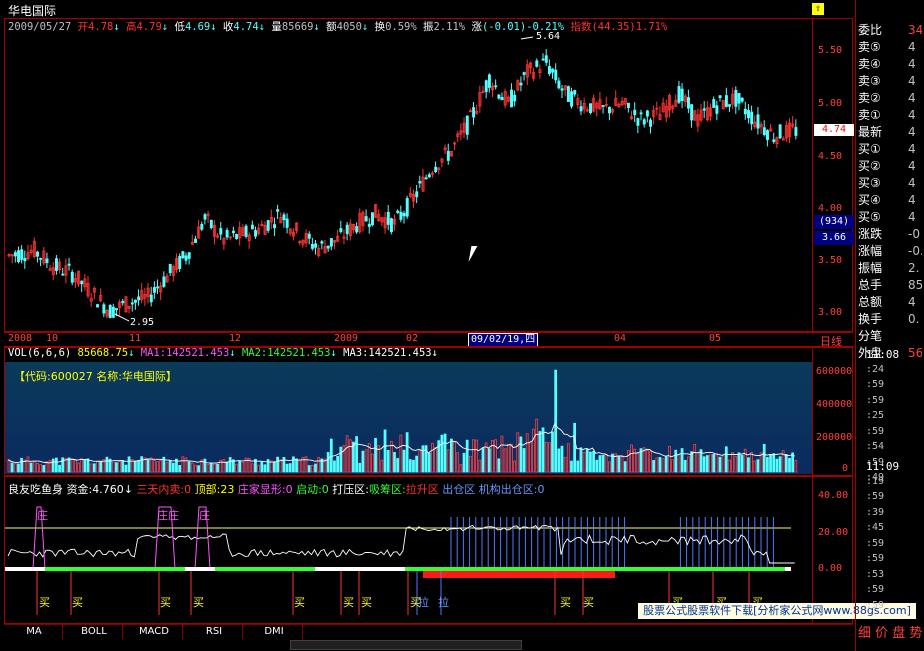 This screenshot has width=924, height=651. Describe the element at coordinates (830, 208) in the screenshot. I see `price-tick: 4.00` at that location.